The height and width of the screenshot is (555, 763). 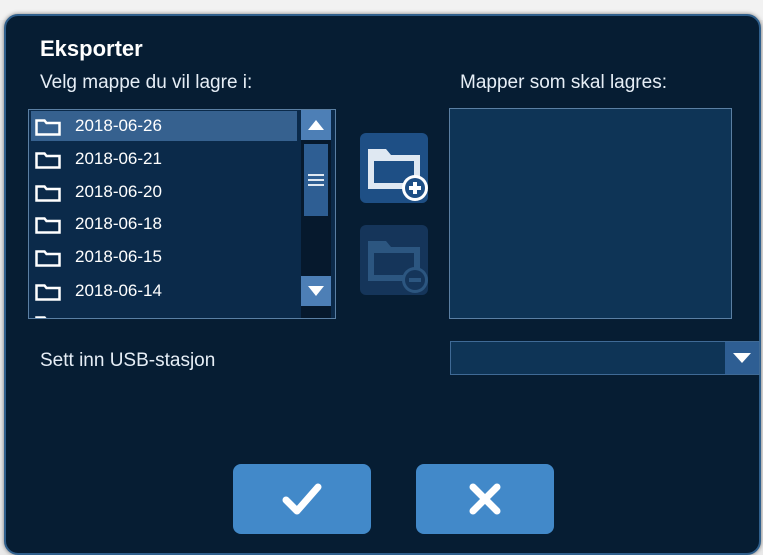 What do you see at coordinates (118, 256) in the screenshot?
I see `folder-list-item-label: 2018-06-15` at bounding box center [118, 256].